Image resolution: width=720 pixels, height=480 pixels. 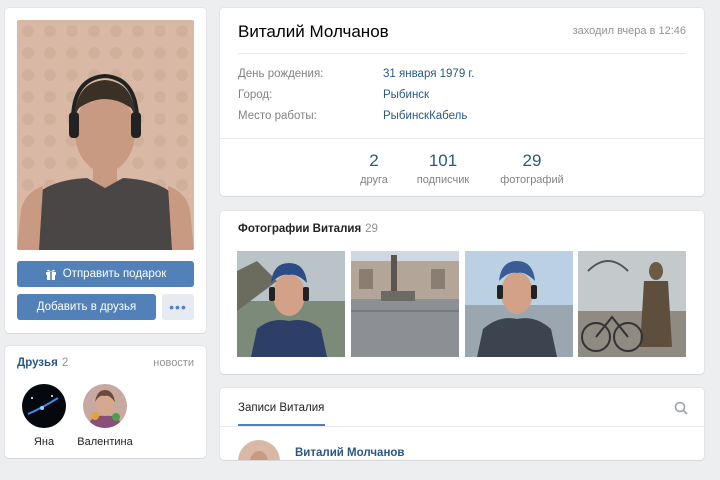 I want to click on last-seen-status: заходил вчера в 12:46, so click(x=629, y=31).